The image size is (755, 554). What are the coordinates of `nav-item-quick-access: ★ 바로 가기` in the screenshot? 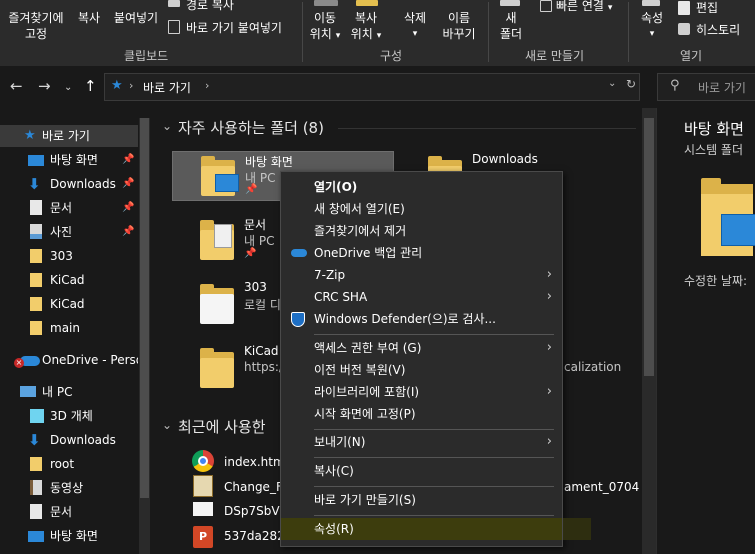 It's located at (69, 136).